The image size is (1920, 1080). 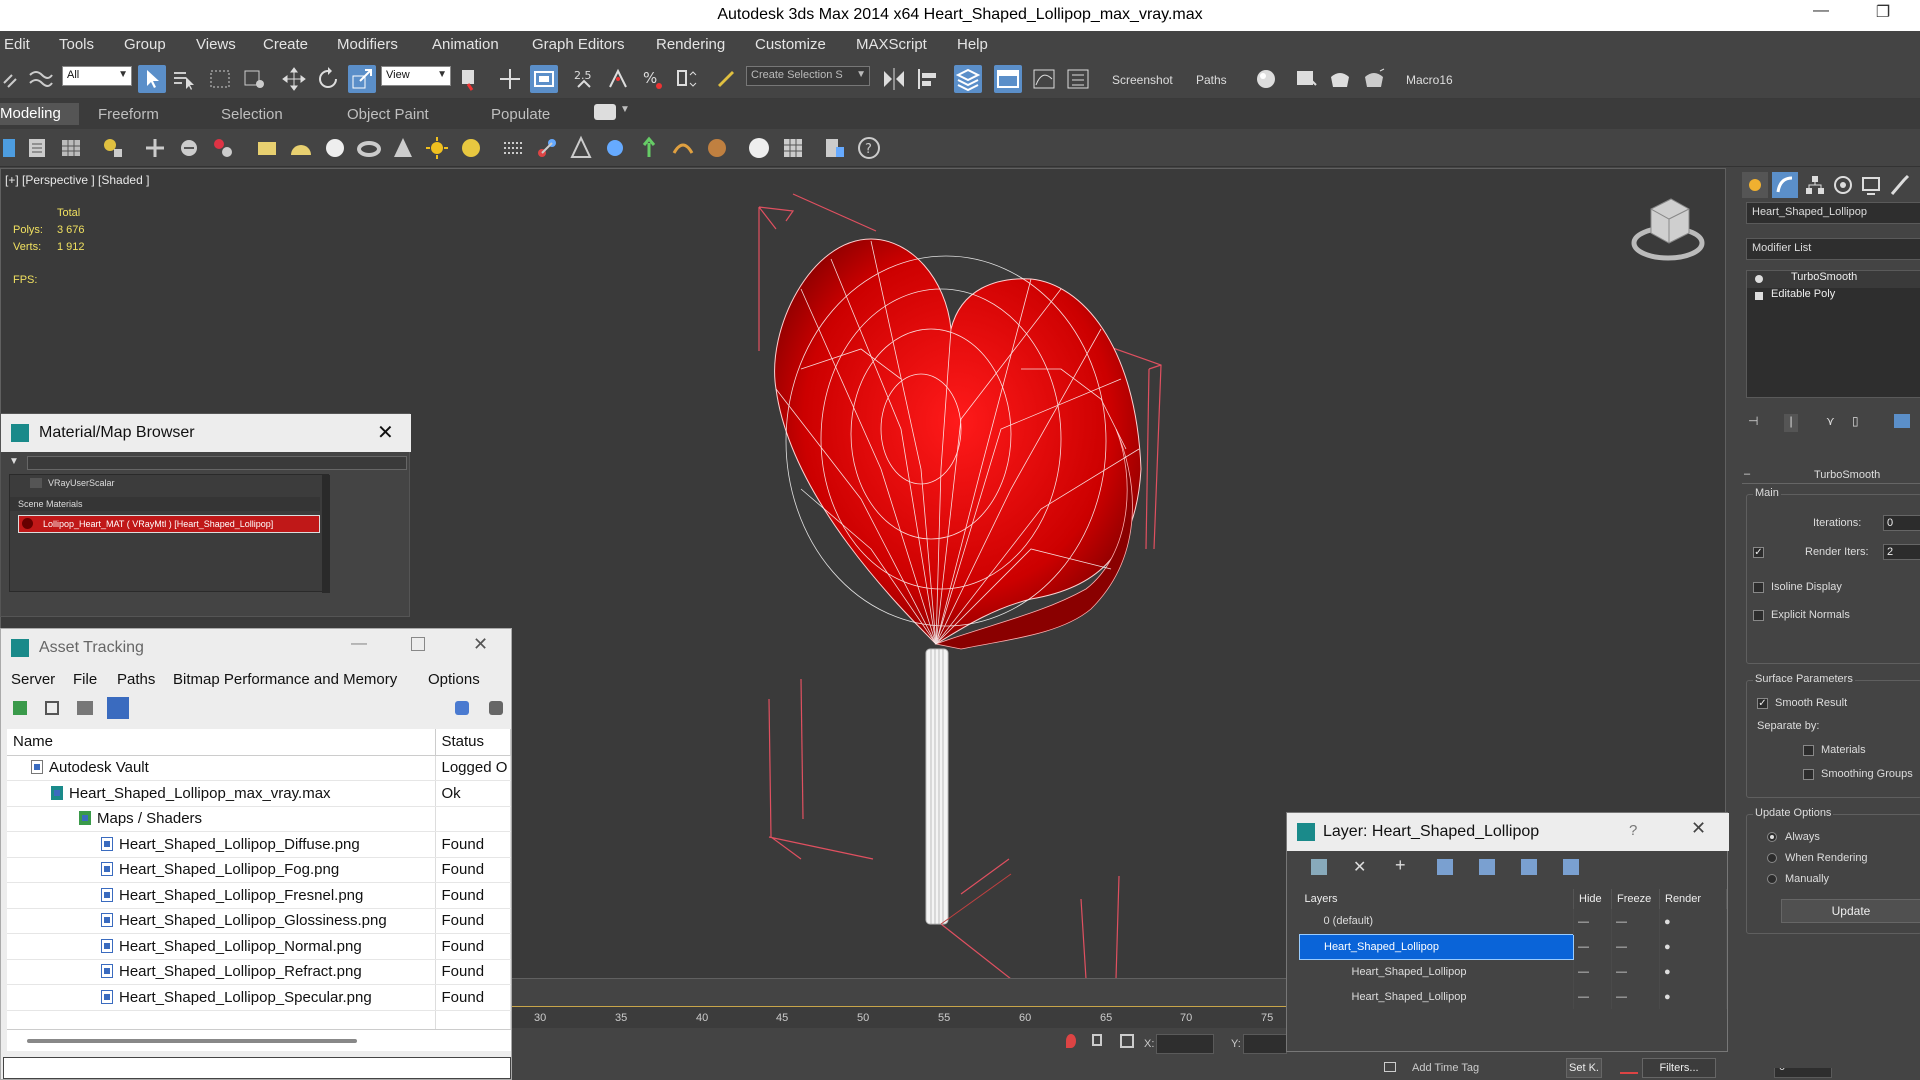 I want to click on smooth-result-checkbox: ✓, so click(x=1762, y=703).